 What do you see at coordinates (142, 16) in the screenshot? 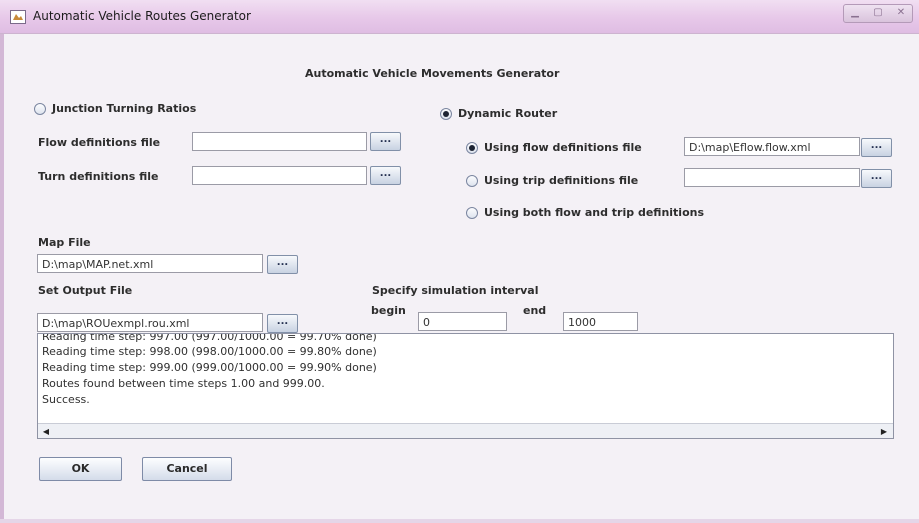
I see `window-title: Automatic Vehicle Routes Generator` at bounding box center [142, 16].